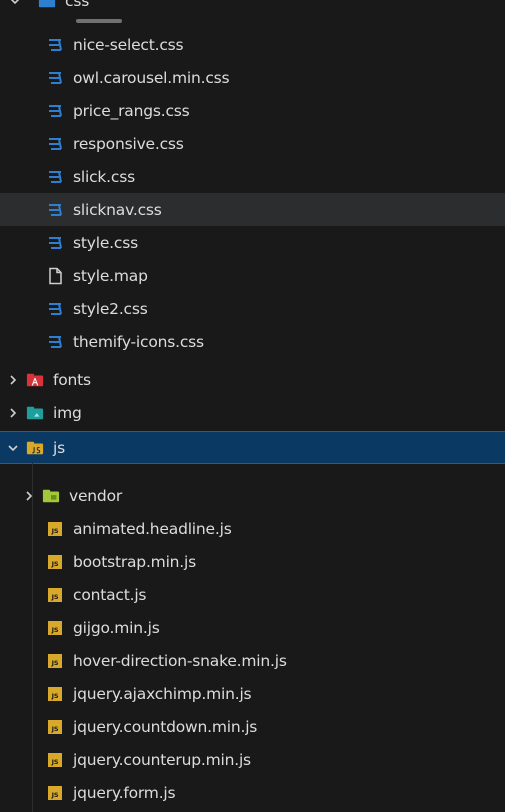 The width and height of the screenshot is (505, 812). I want to click on map-file-icon, so click(55, 276).